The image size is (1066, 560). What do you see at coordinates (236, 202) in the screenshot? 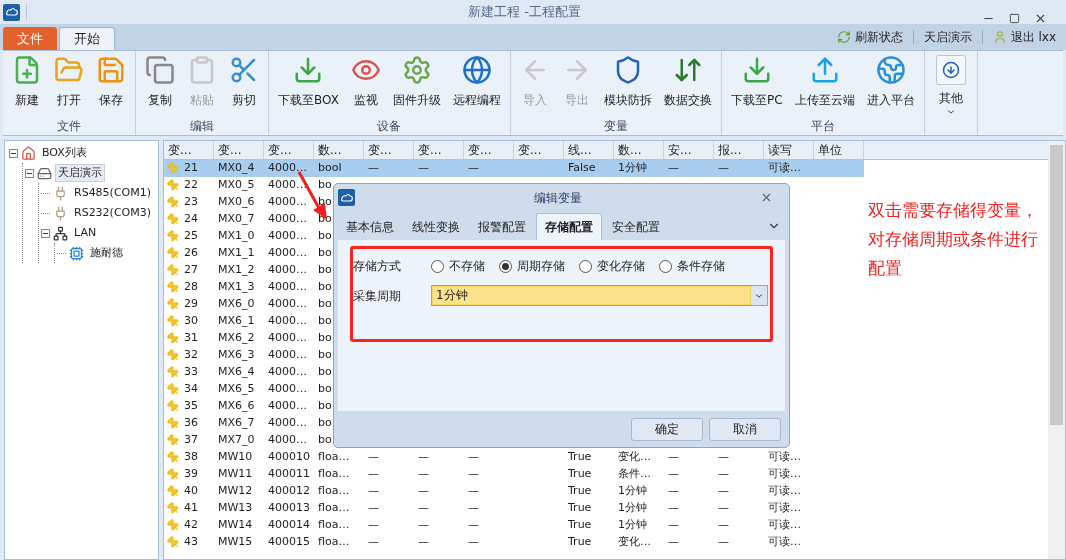
I see `table-cell: MX0_6` at bounding box center [236, 202].